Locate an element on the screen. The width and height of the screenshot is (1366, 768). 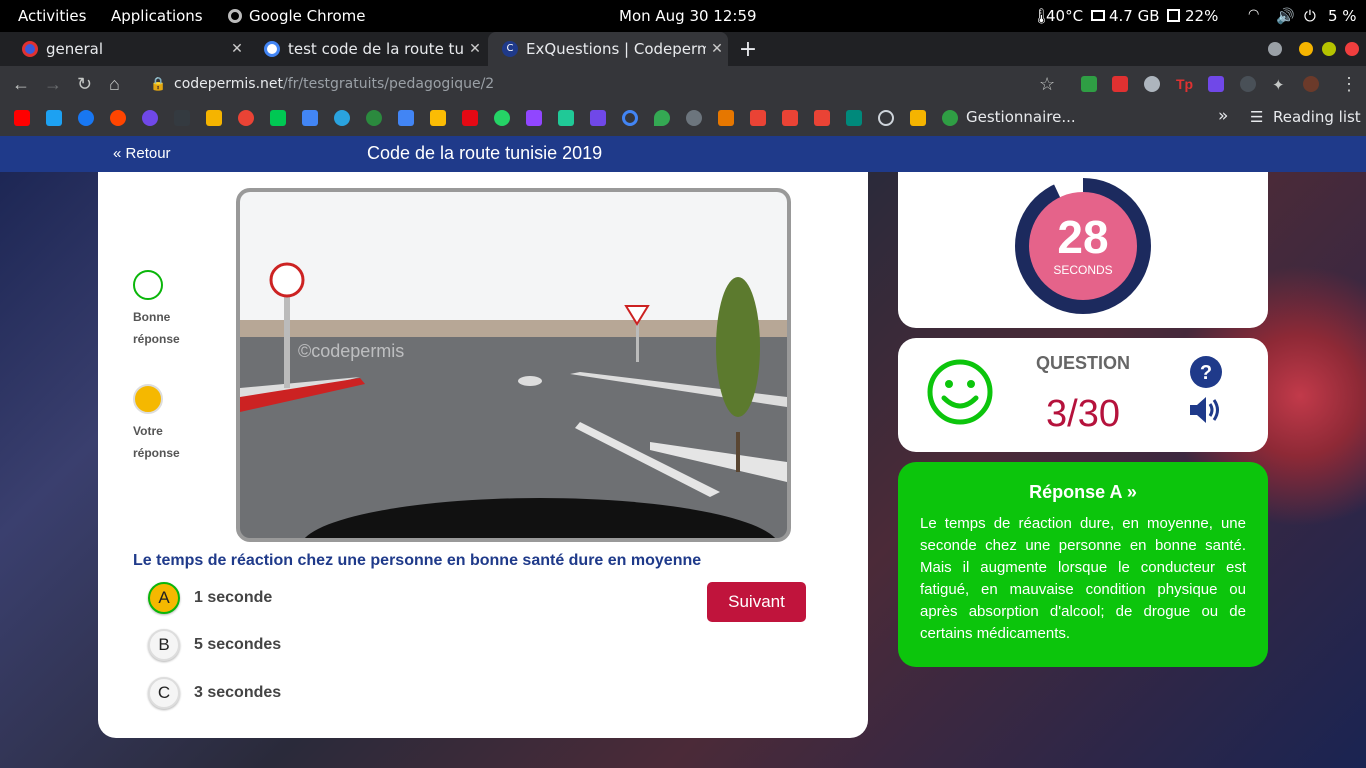
option-c: C 3 secondes is located at coordinates (214, 693).